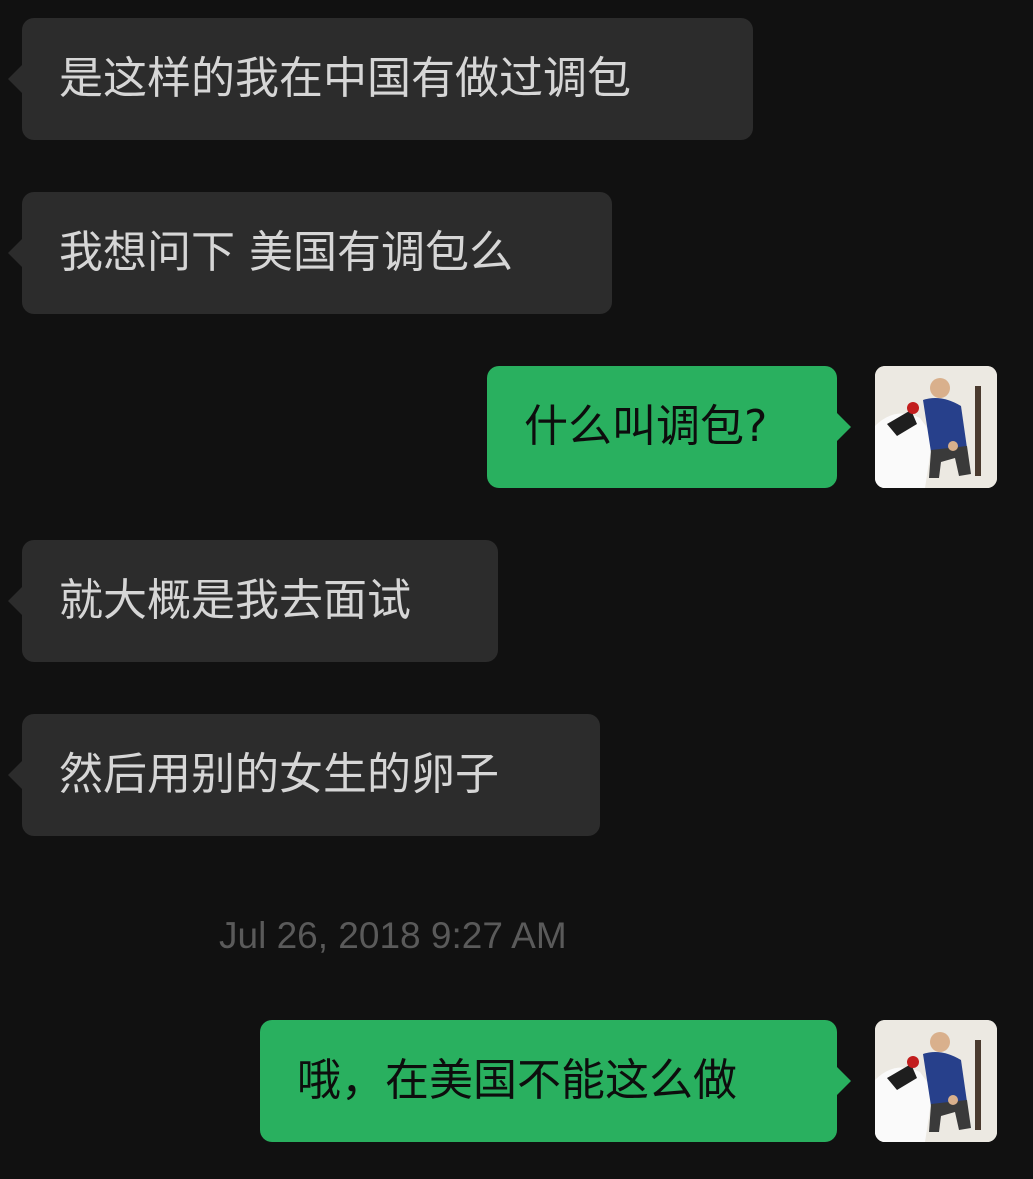 The width and height of the screenshot is (1033, 1179). I want to click on incoming-message-bubble: 是这样的我在中国有做过调包, so click(380, 79).